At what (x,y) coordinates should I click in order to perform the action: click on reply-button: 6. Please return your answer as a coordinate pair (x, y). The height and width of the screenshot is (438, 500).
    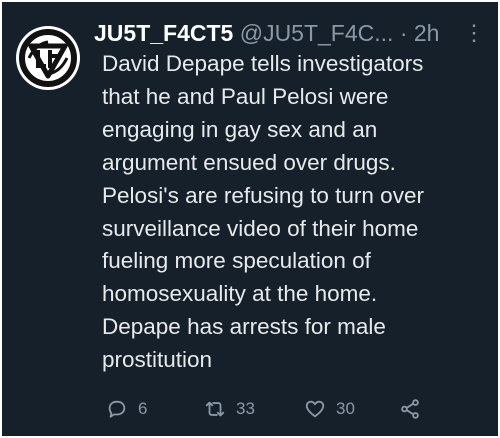
    Looking at the image, I should click on (126, 409).